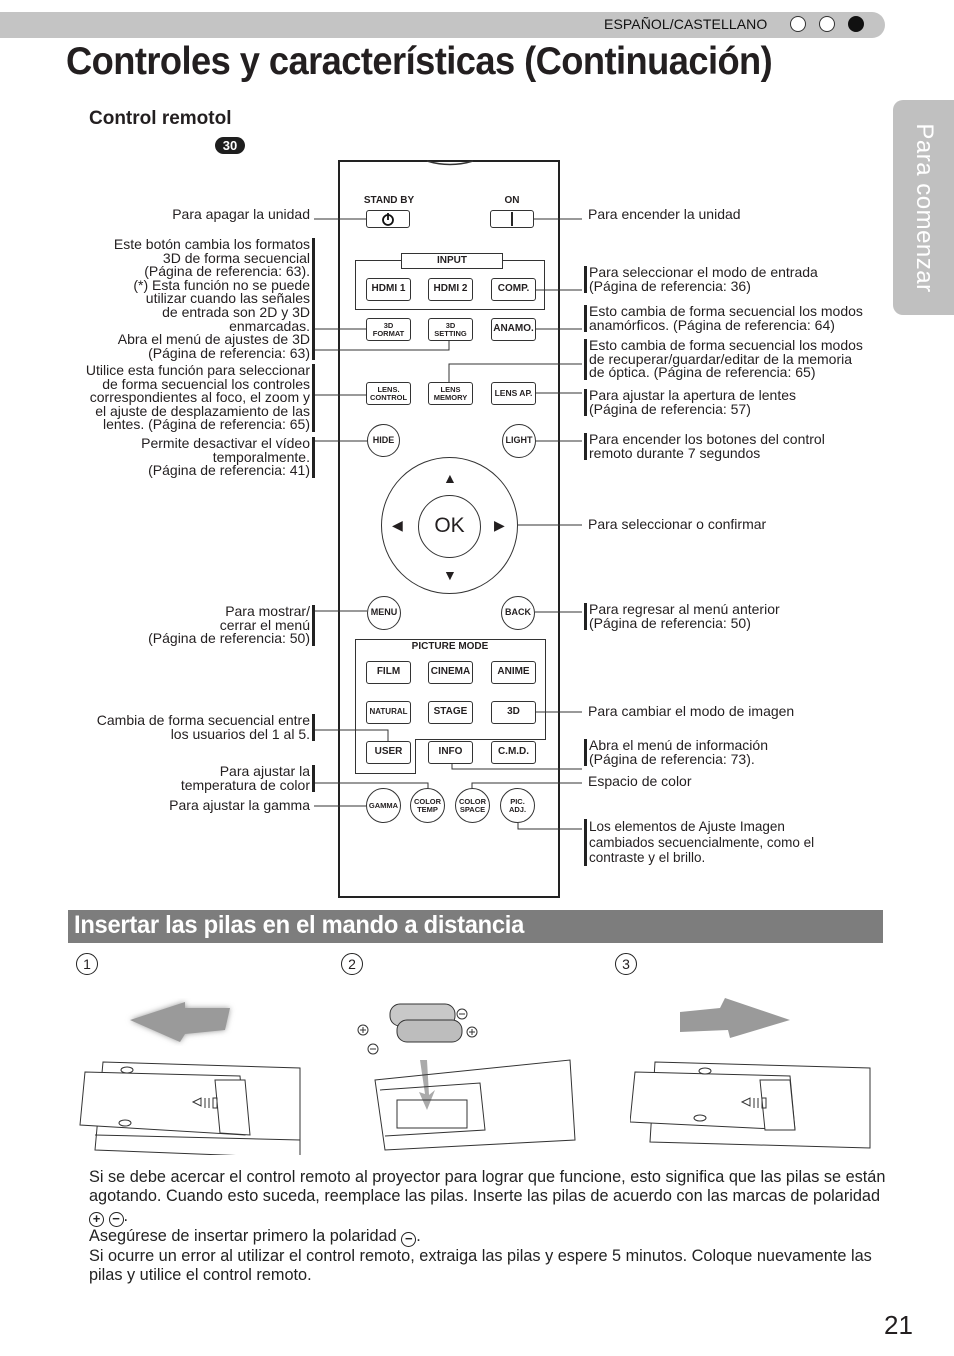 The image size is (954, 1356). What do you see at coordinates (691, 711) in the screenshot?
I see `callout-picture-mode: Para cambiar el modo de imagen` at bounding box center [691, 711].